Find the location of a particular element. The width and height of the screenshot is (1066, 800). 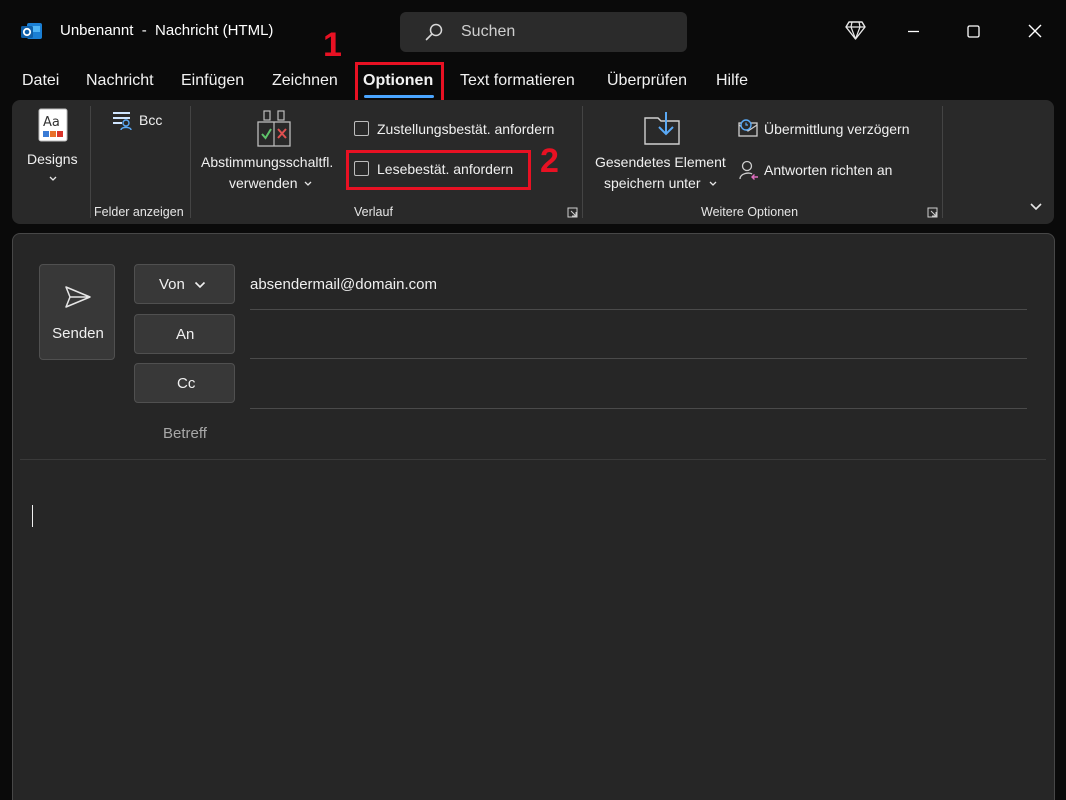

maximize-icon is located at coordinates (973, 31).